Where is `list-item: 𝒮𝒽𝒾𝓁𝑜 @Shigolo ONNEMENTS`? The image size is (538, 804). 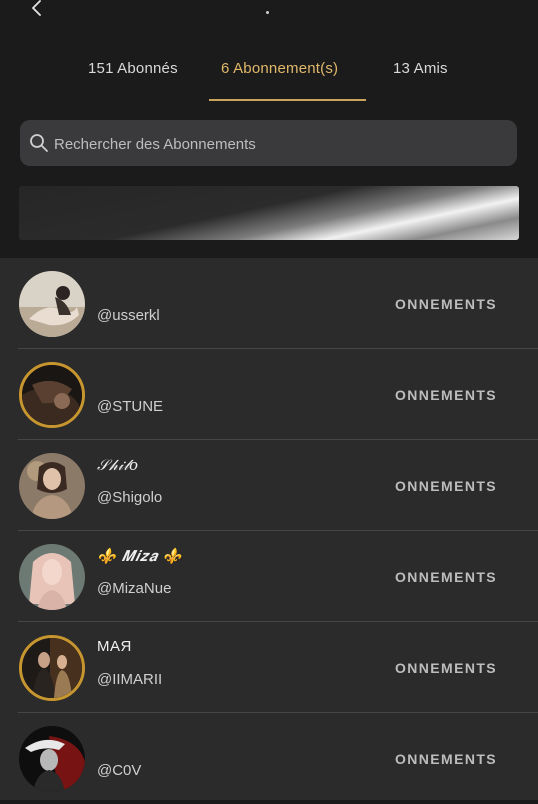 list-item: 𝒮𝒽𝒾𝓁𝑜 @Shigolo ONNEMENTS is located at coordinates (269, 485).